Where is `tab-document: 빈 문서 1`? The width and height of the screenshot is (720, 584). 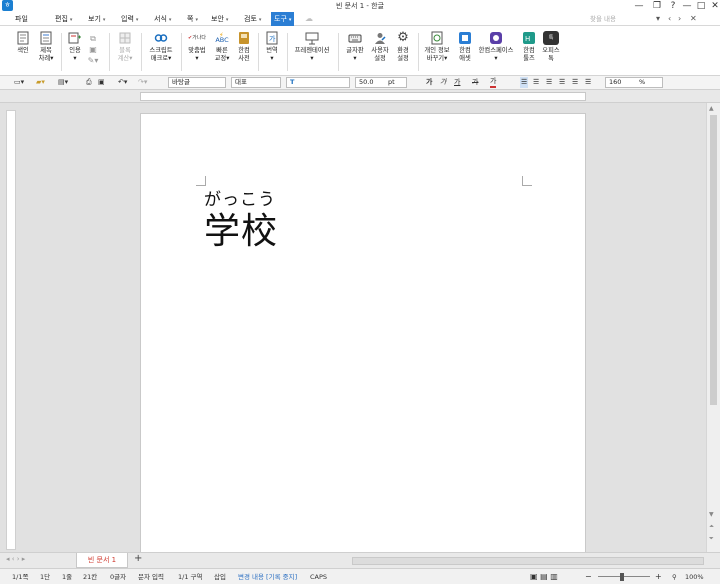 tab-document: 빈 문서 1 is located at coordinates (102, 560).